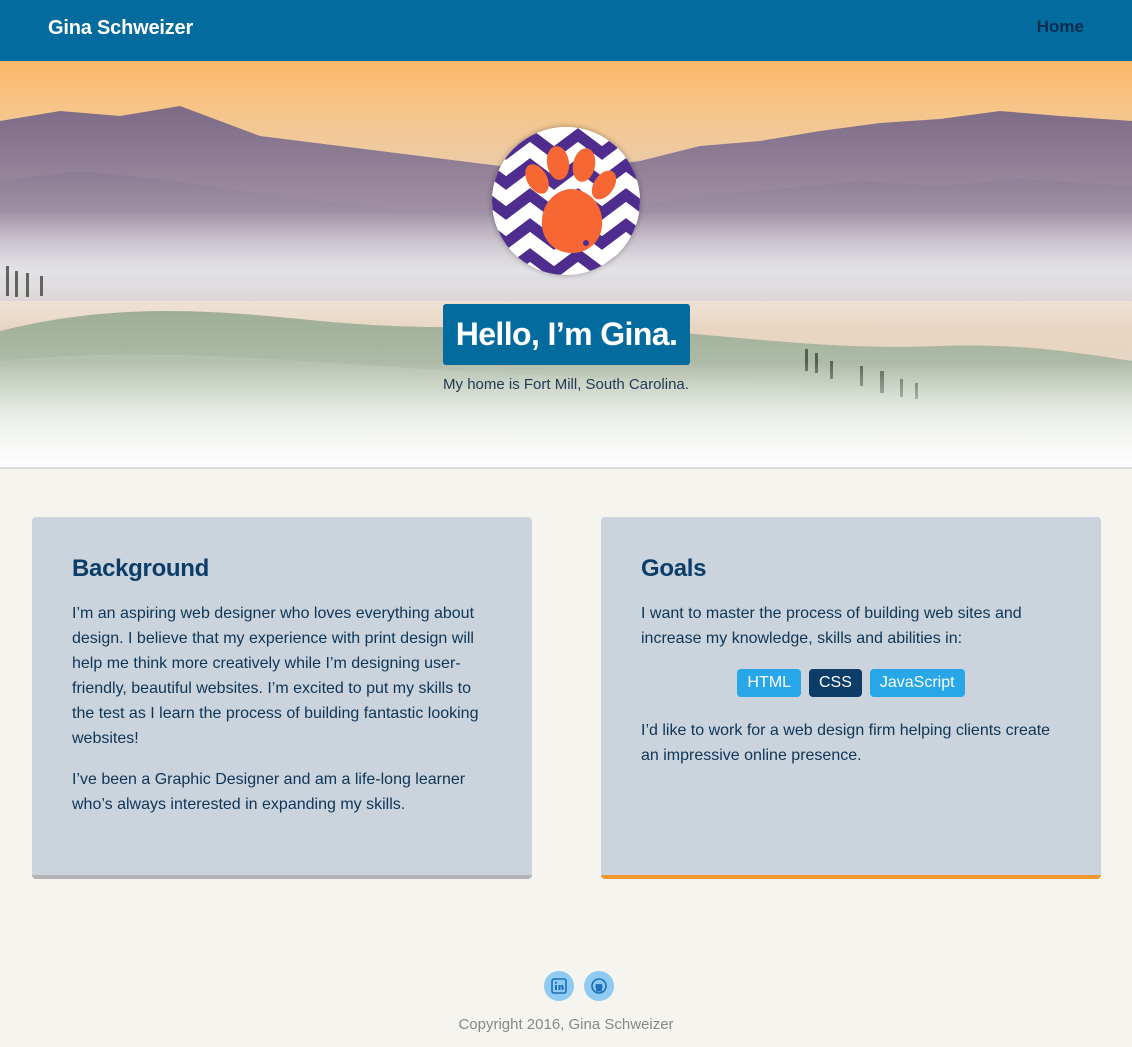 The height and width of the screenshot is (1047, 1132). I want to click on github-icon, so click(599, 986).